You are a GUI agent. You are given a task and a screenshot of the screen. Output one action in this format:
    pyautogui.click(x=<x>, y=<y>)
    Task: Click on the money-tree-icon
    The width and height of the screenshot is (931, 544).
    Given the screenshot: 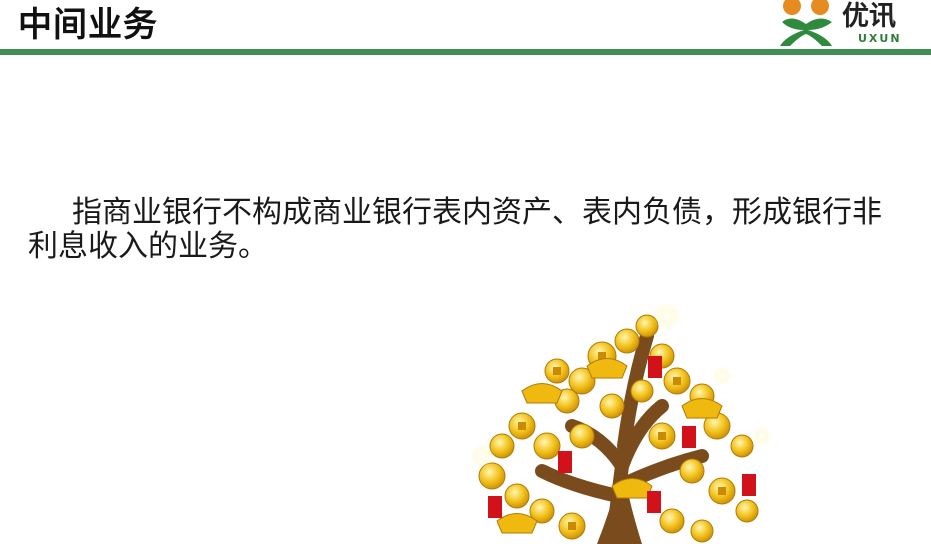 What is the action you would take?
    pyautogui.click(x=621, y=423)
    